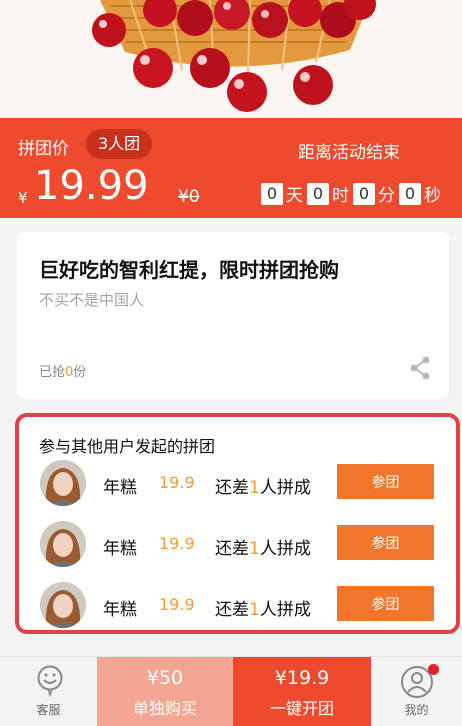 The height and width of the screenshot is (726, 462). What do you see at coordinates (416, 691) in the screenshot?
I see `my-profile-button: 我的` at bounding box center [416, 691].